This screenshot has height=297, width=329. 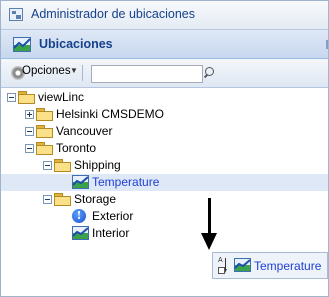 I want to click on tree-node-shipping: Shipping, so click(x=101, y=165).